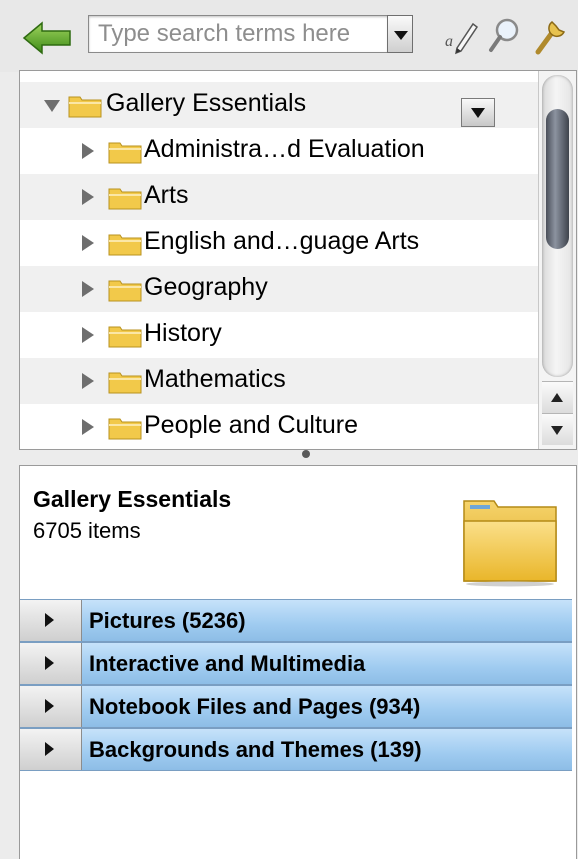 This screenshot has height=859, width=578. I want to click on panel-splitter, so click(298, 458).